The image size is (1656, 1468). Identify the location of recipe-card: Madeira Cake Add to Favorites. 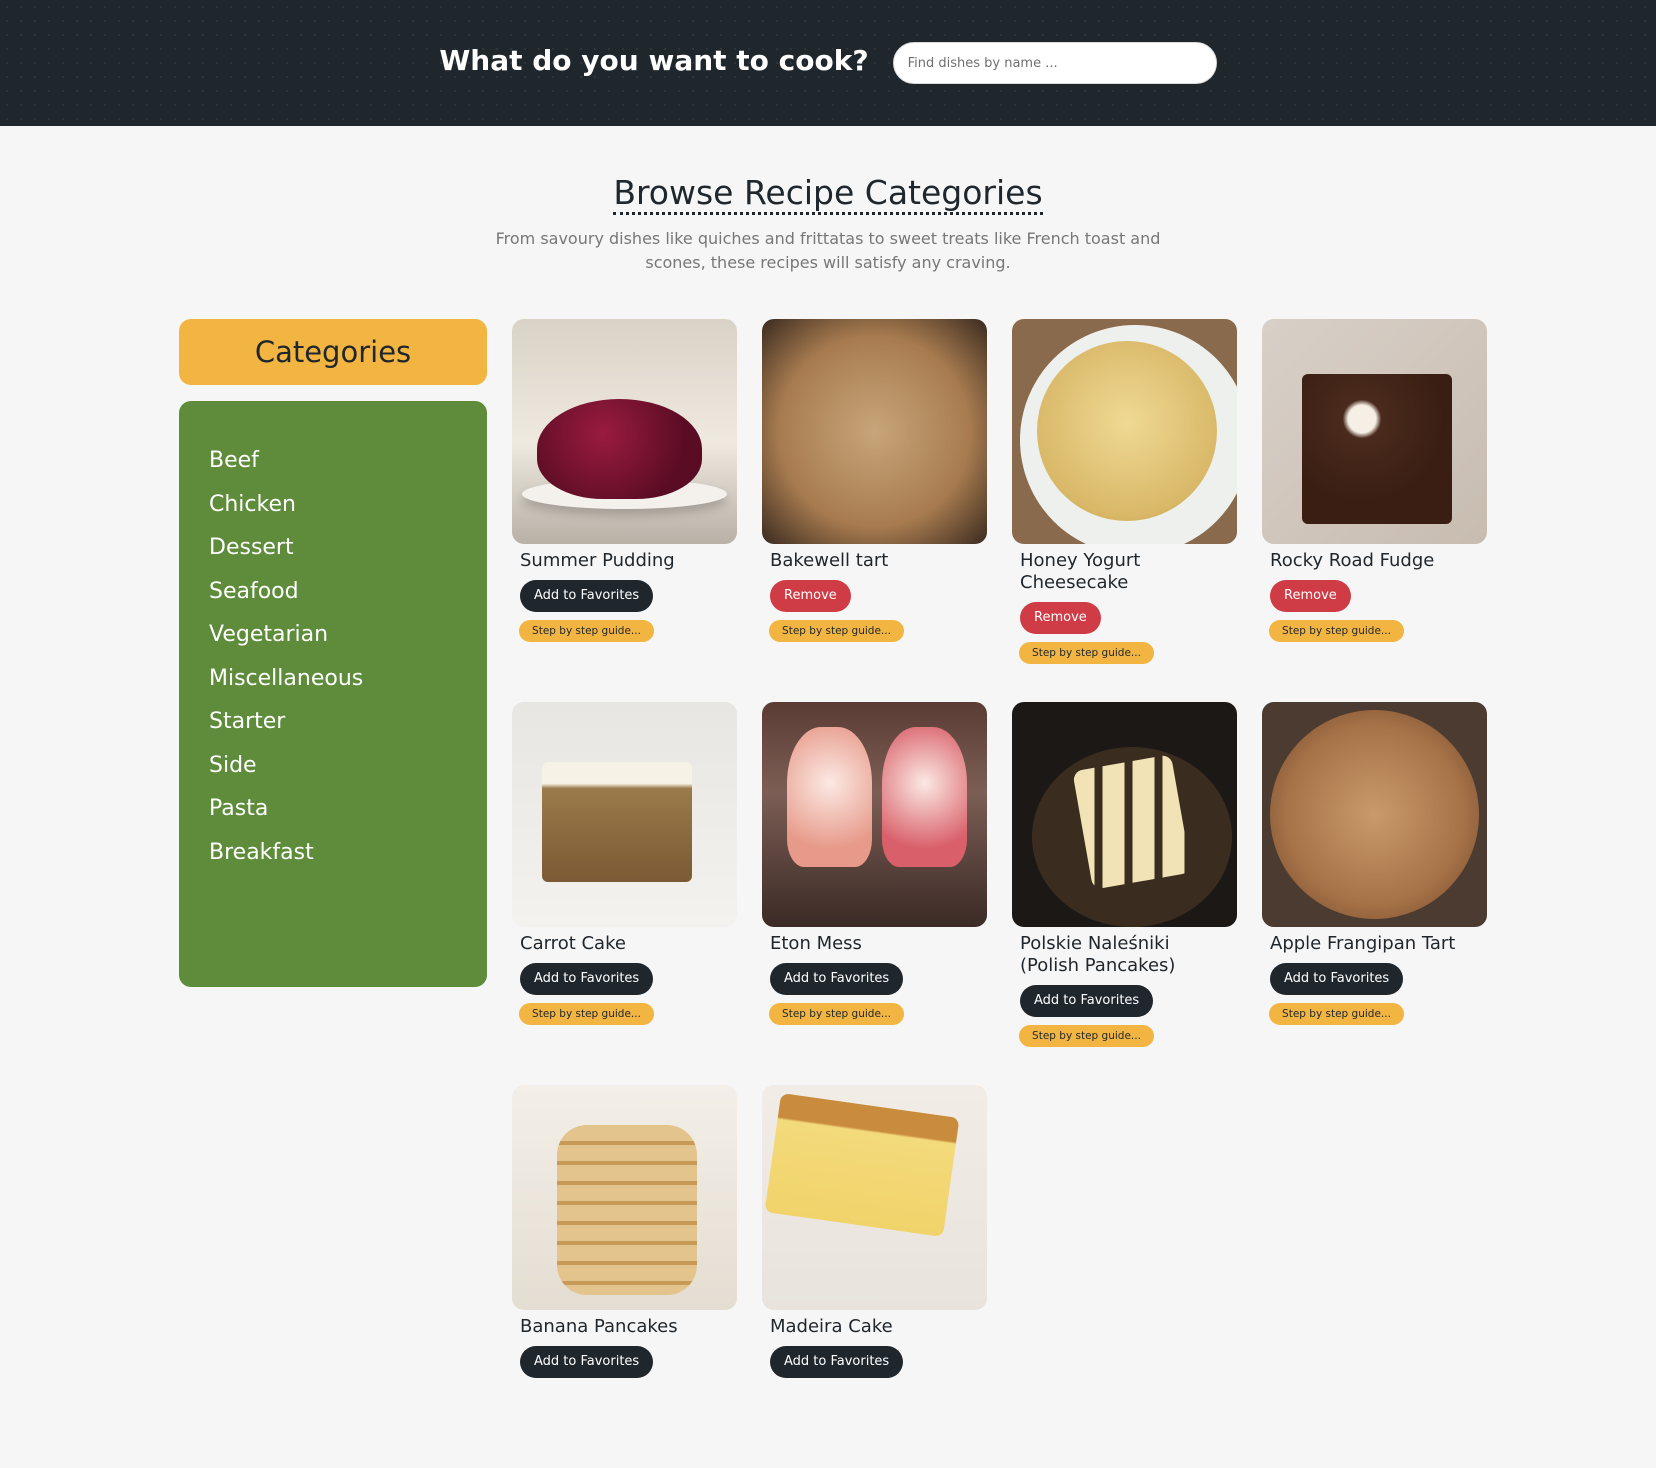
(874, 1276).